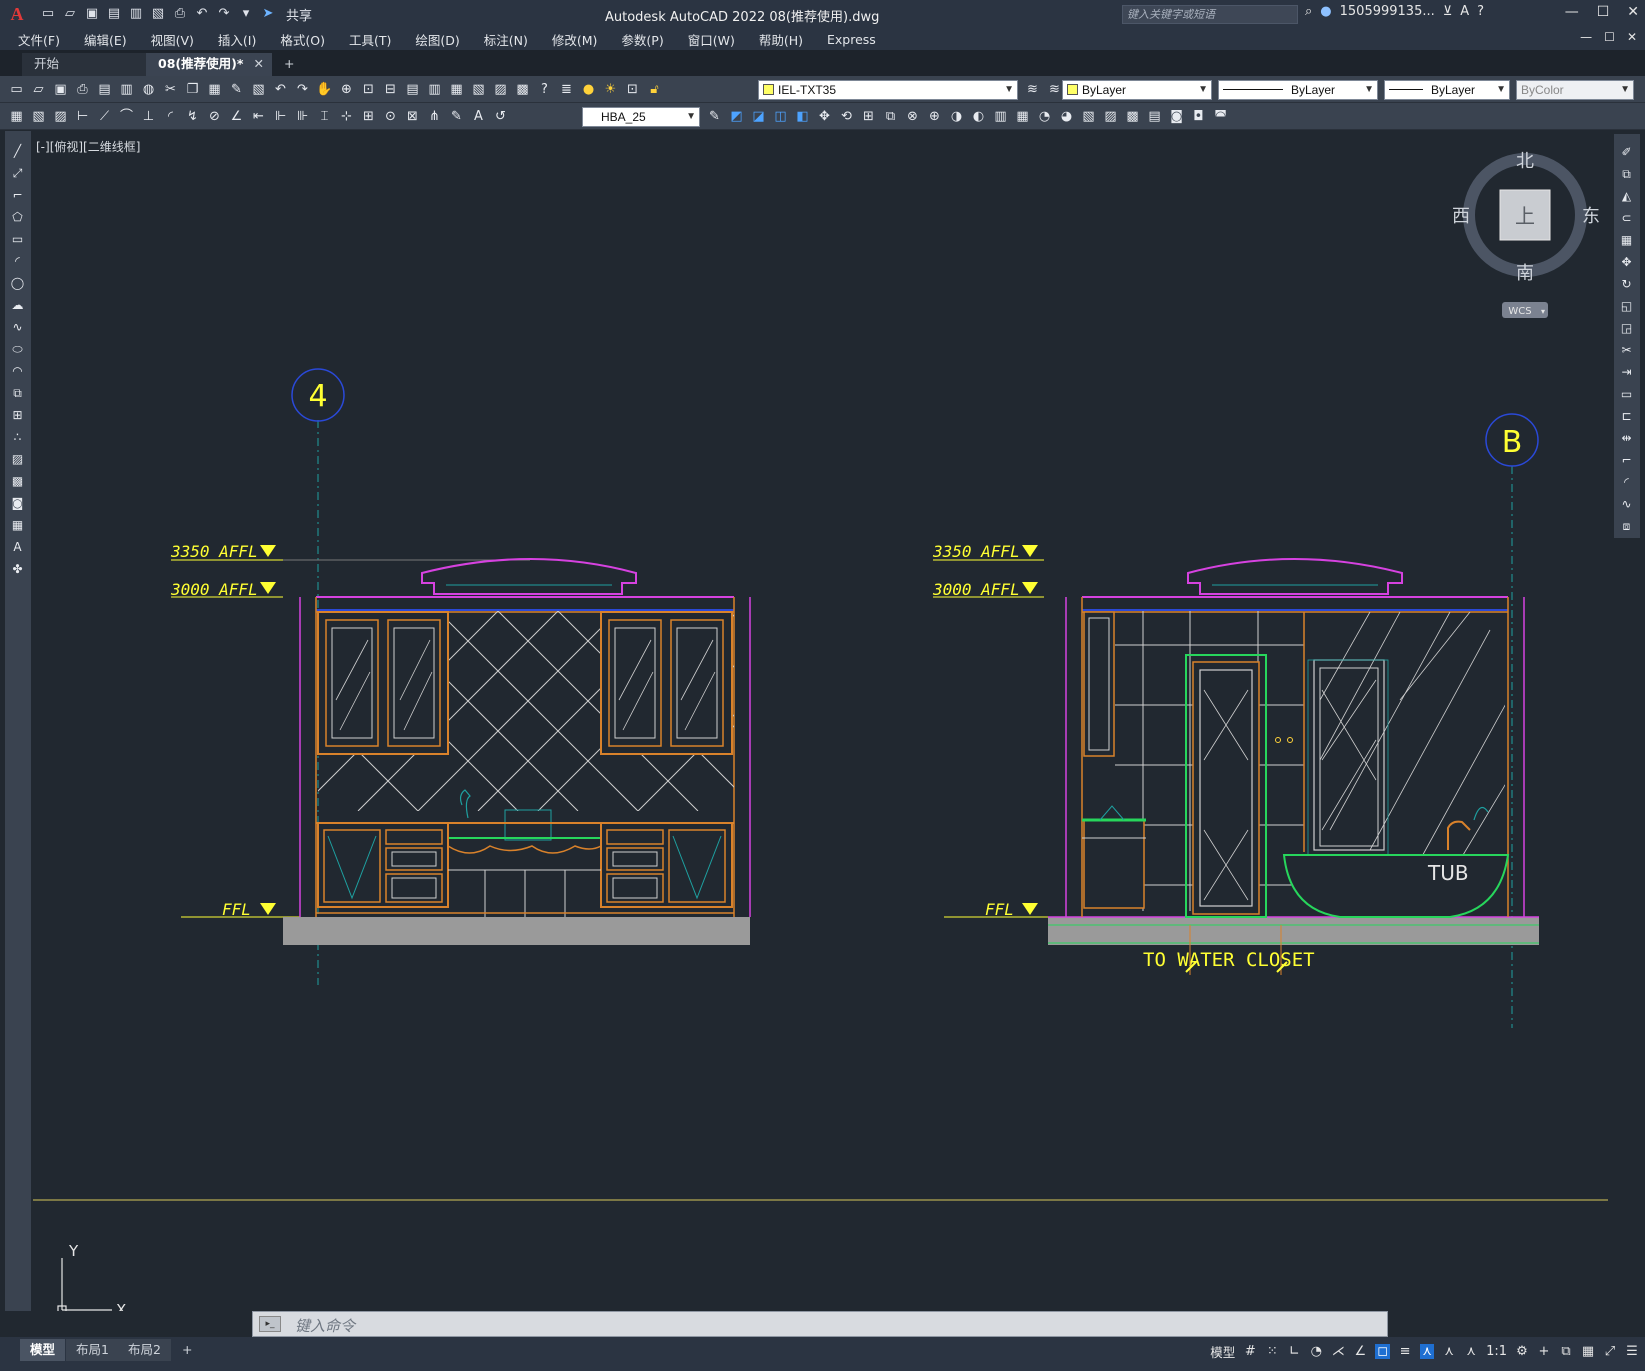  Describe the element at coordinates (1626, 372) in the screenshot. I see `extend-icon: ⇥` at that location.